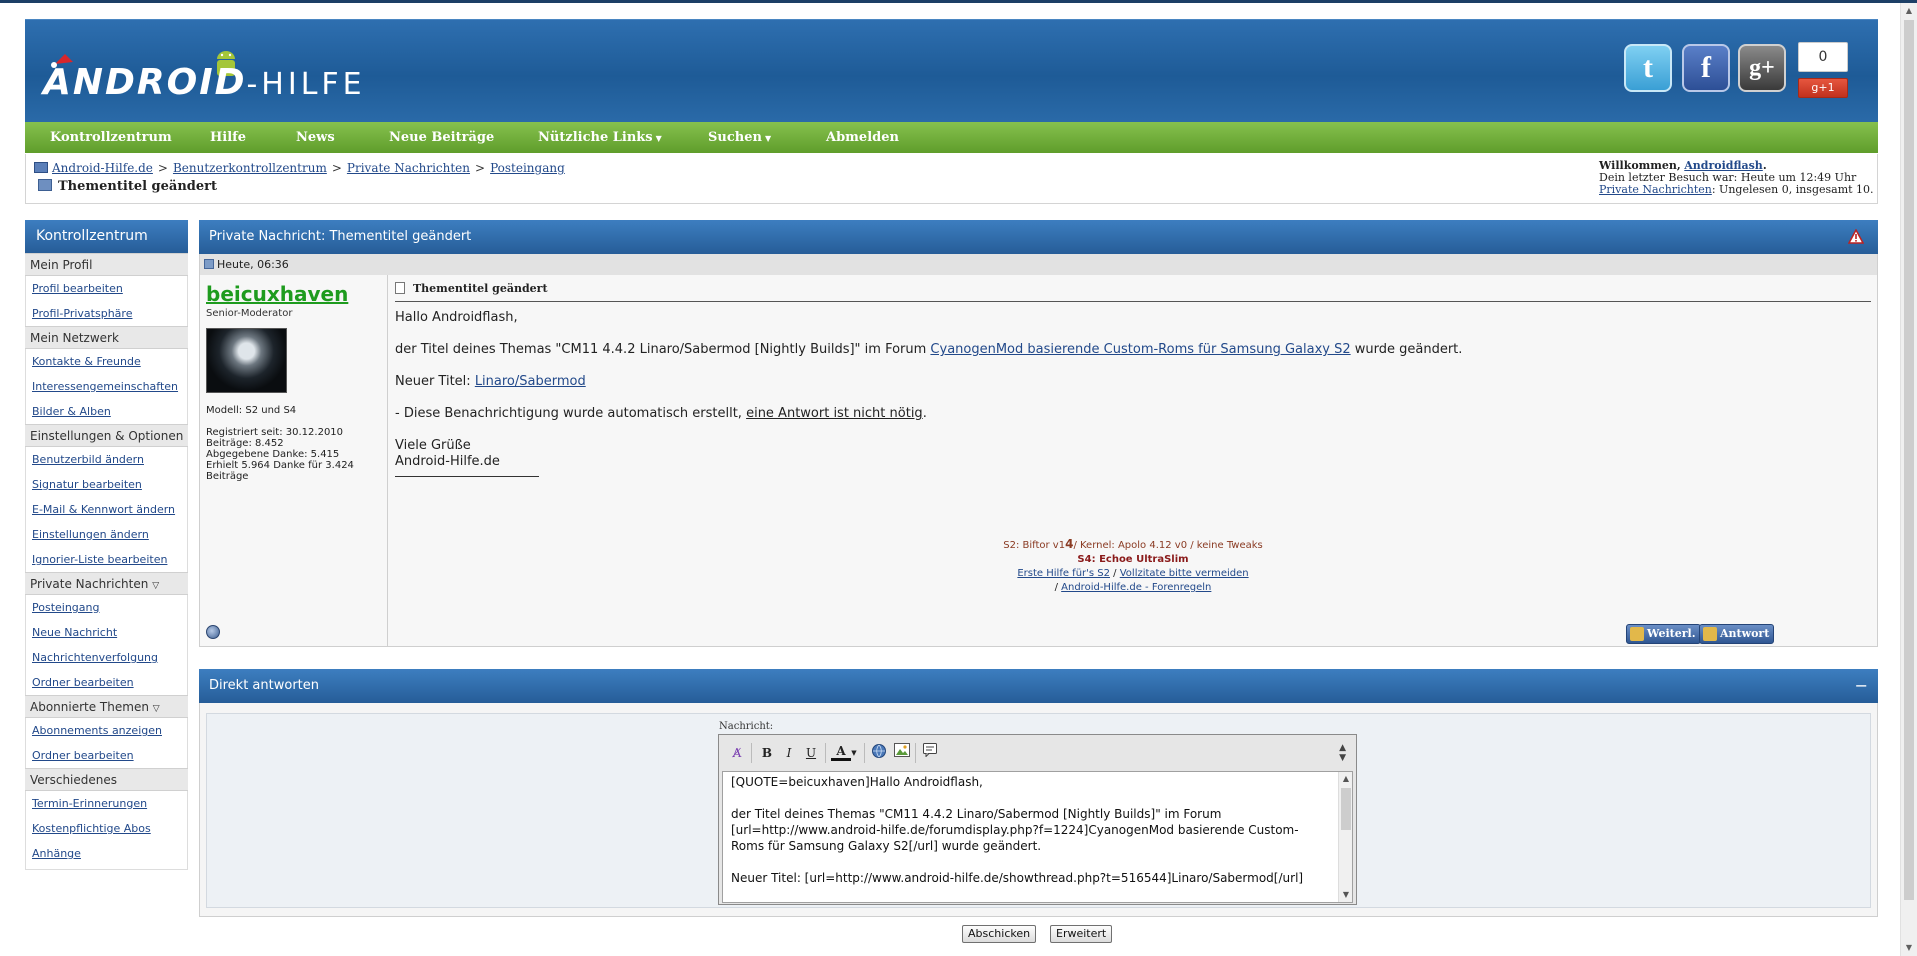 The height and width of the screenshot is (956, 1917). Describe the element at coordinates (77, 288) in the screenshot. I see `sidebar-link-profil-bearbeiten: Profil bearbeiten` at that location.